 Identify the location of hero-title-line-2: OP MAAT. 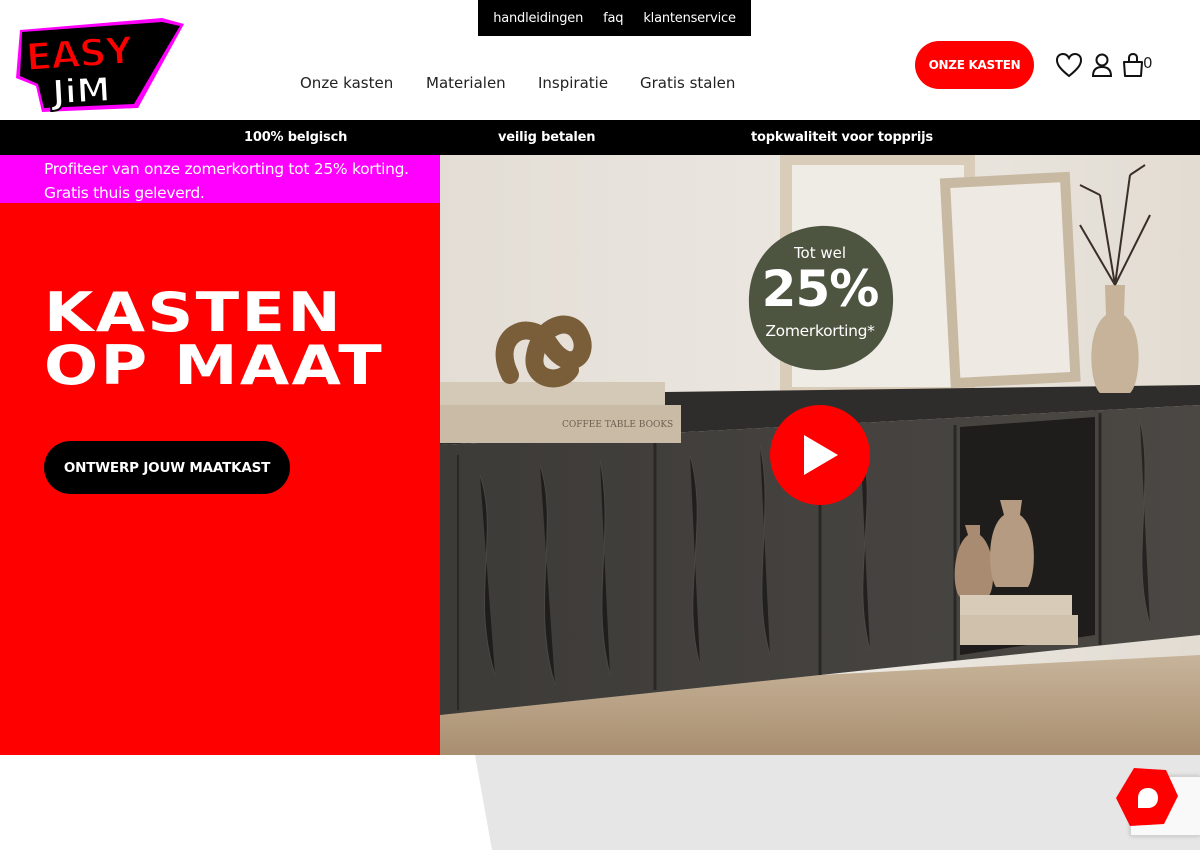
(214, 365).